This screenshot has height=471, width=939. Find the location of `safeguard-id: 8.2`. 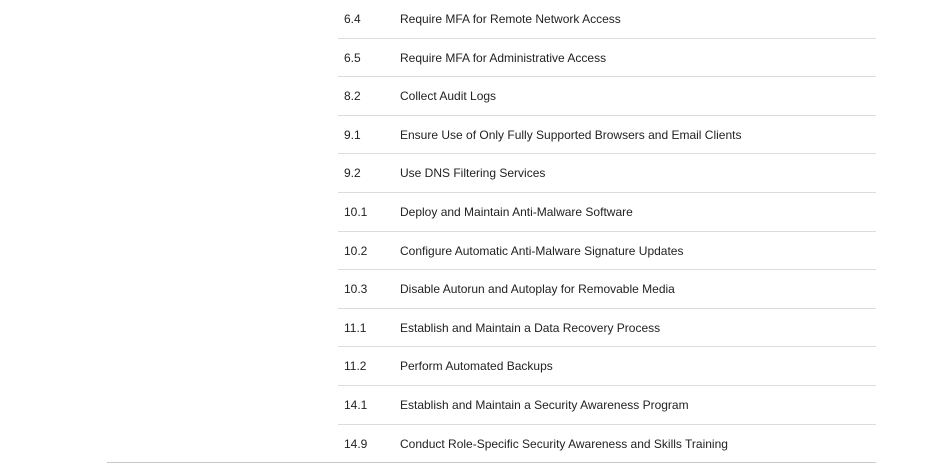

safeguard-id: 8.2 is located at coordinates (352, 96).